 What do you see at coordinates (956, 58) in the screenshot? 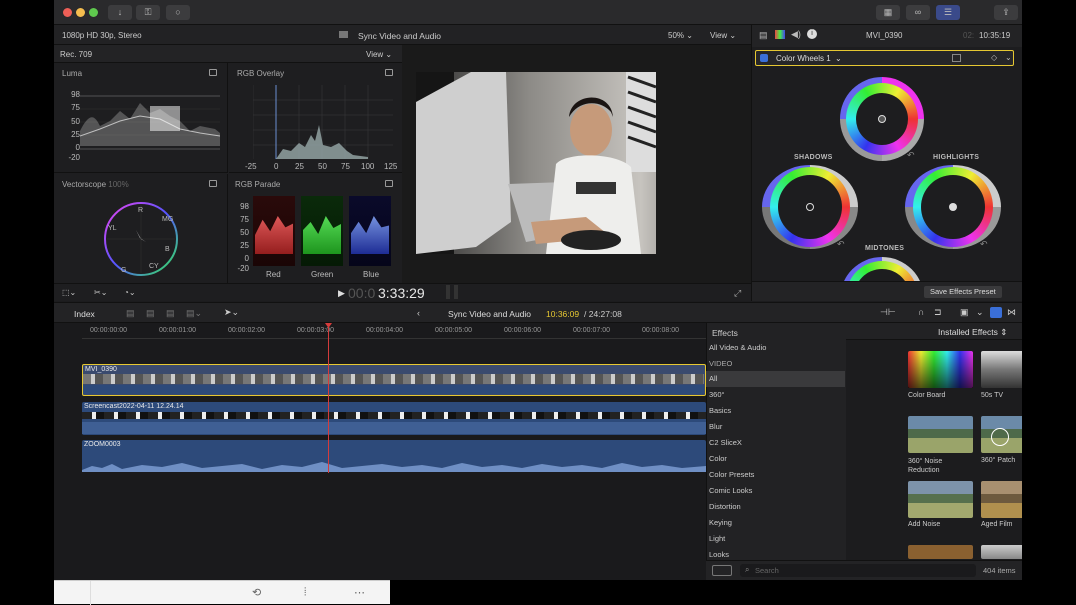
I see `mask-icon` at bounding box center [956, 58].